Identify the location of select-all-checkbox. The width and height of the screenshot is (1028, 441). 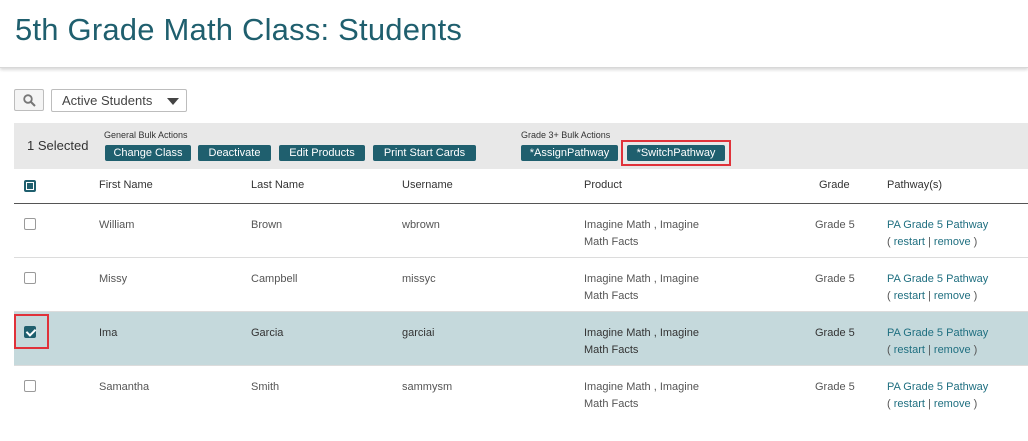
(30, 186).